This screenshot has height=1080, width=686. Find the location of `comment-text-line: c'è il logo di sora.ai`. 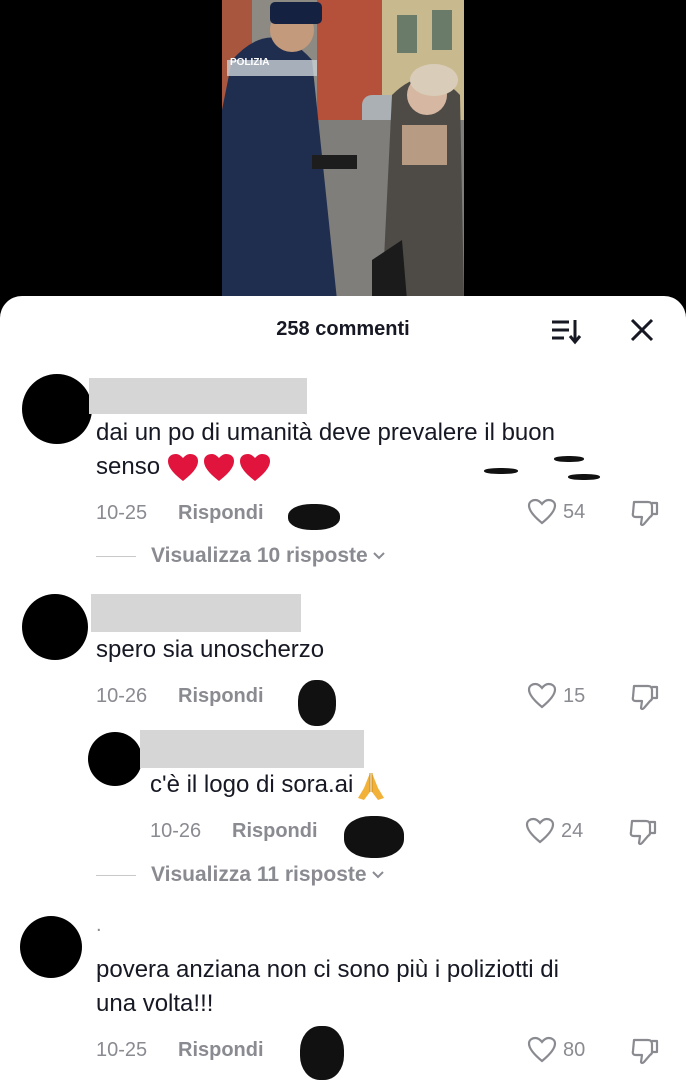

comment-text-line: c'è il logo di sora.ai is located at coordinates (252, 784).